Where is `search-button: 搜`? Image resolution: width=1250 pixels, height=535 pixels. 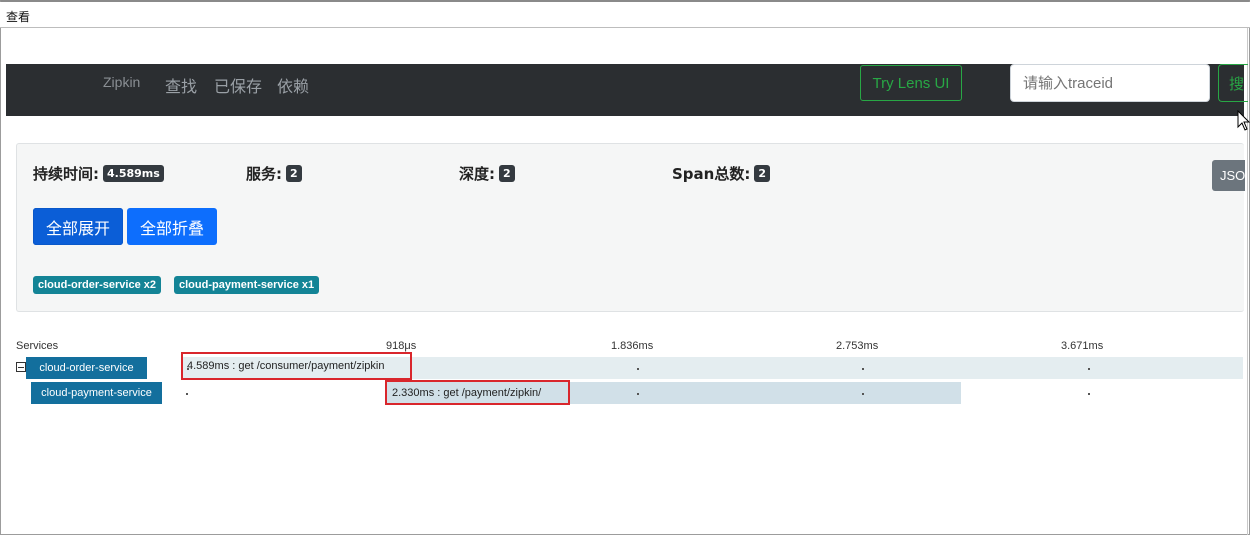 search-button: 搜 is located at coordinates (1233, 83).